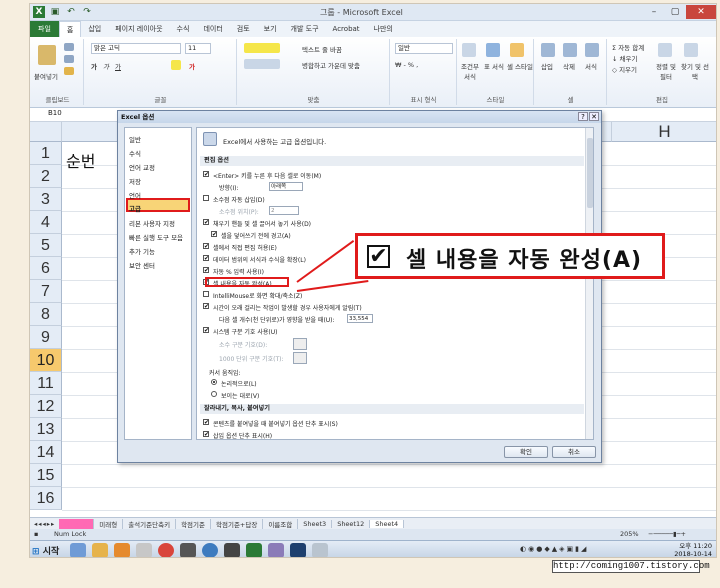  What do you see at coordinates (206, 198) in the screenshot?
I see `checkbox-decimal` at bounding box center [206, 198].